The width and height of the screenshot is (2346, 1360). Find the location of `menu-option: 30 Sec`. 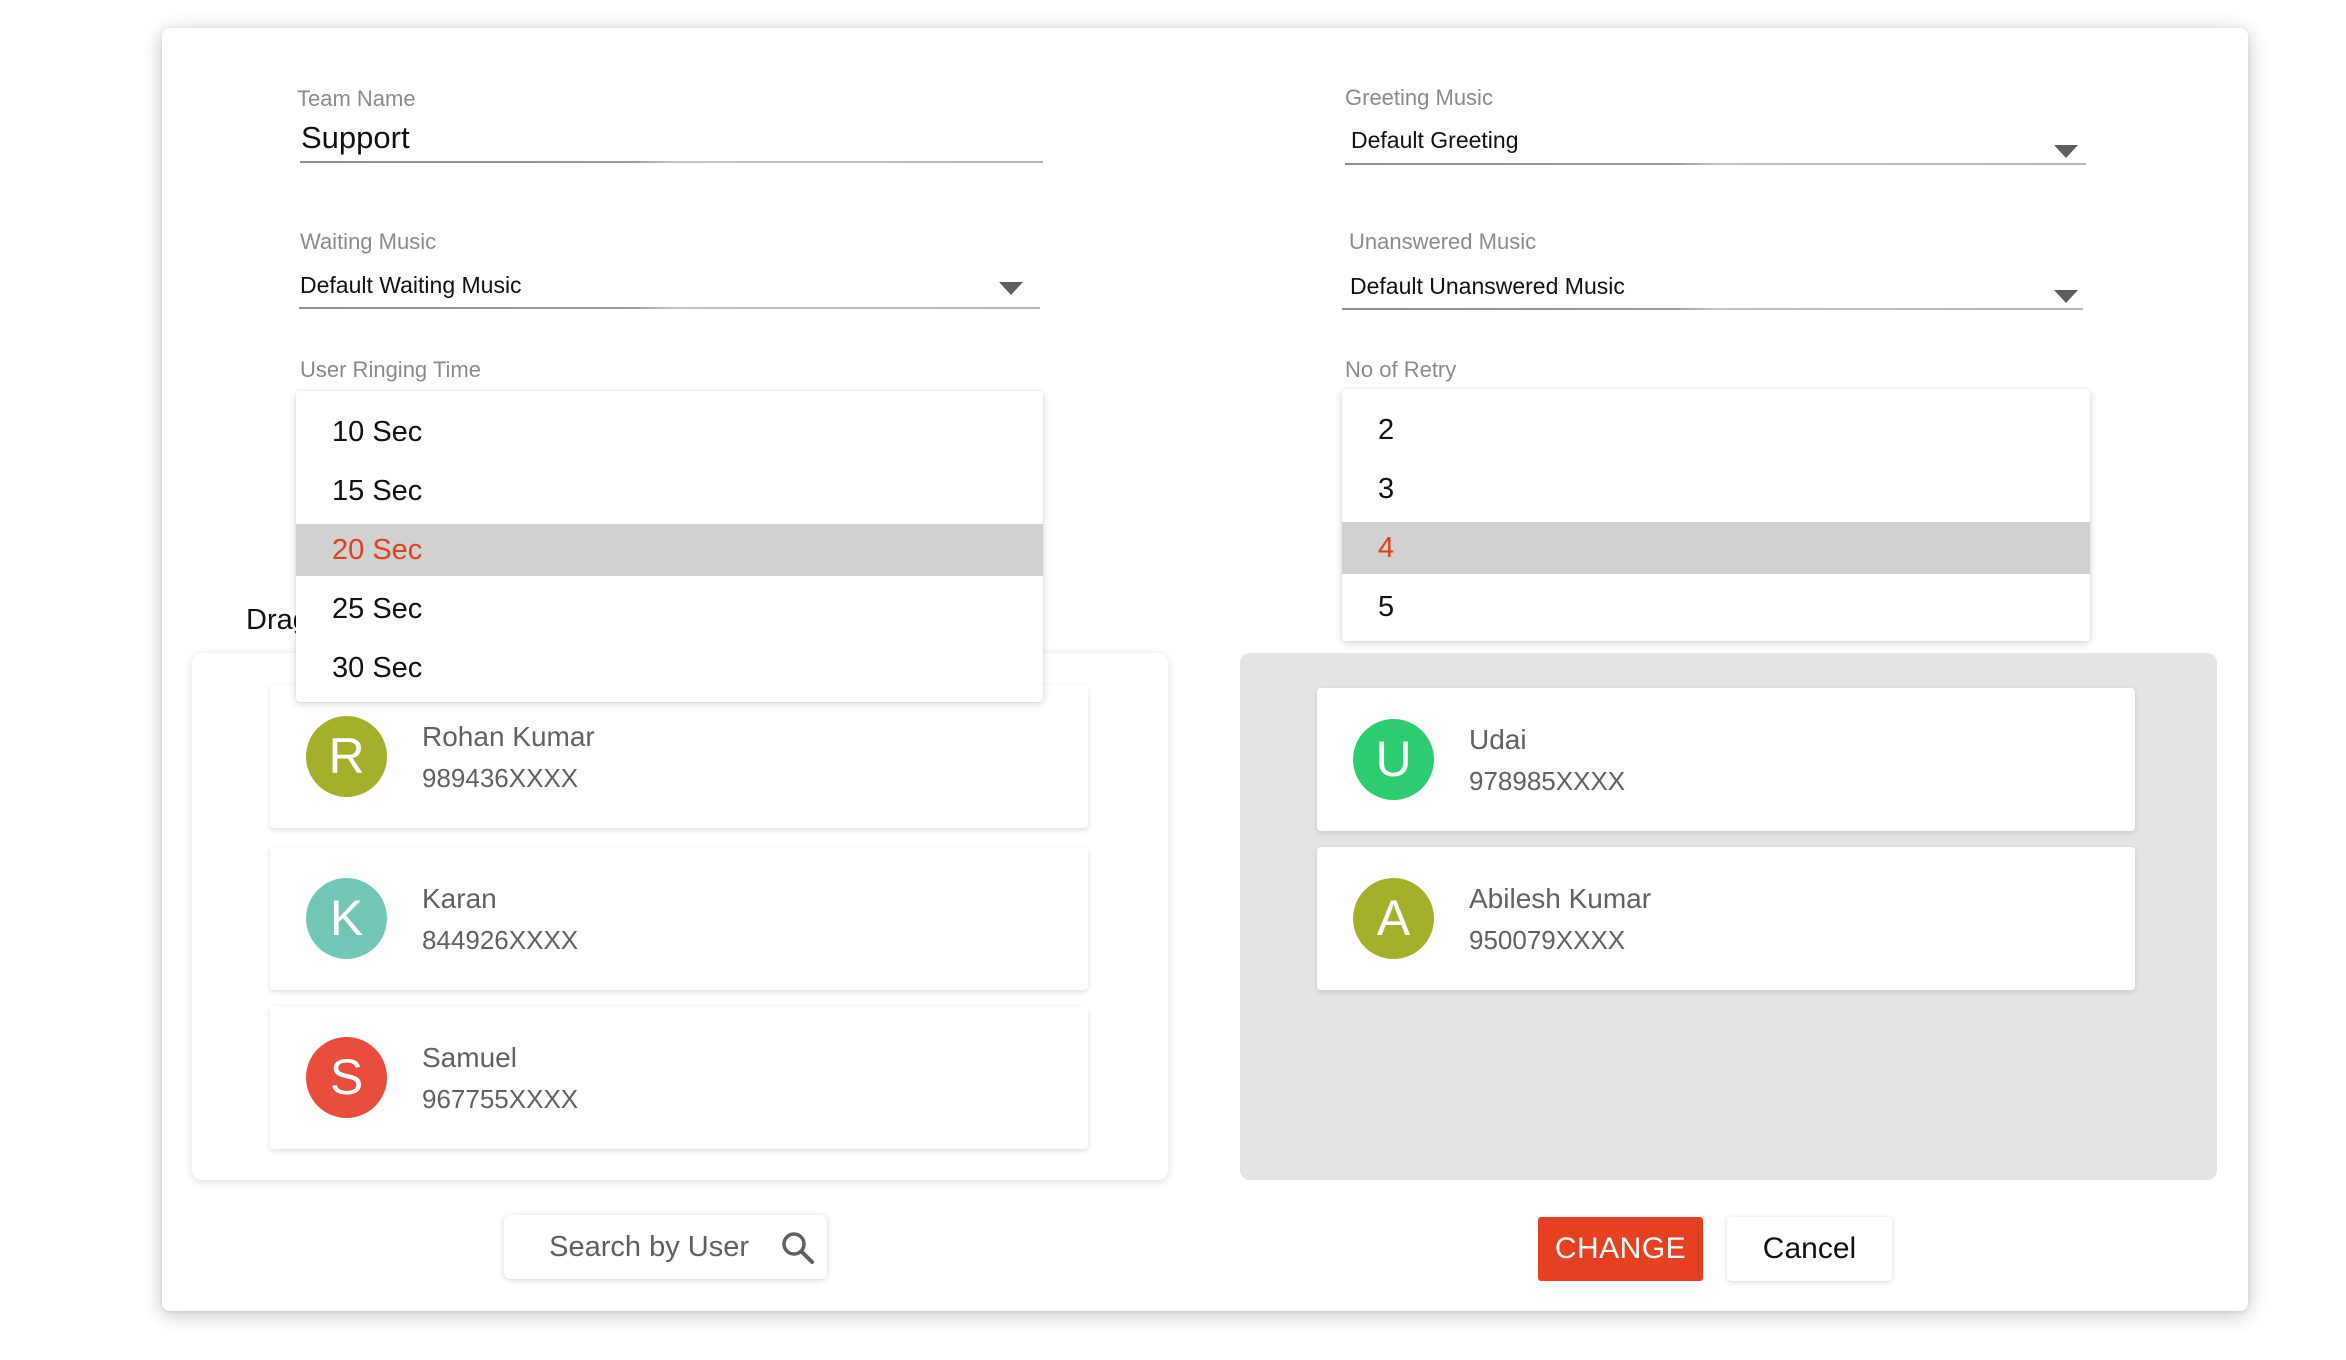

menu-option: 30 Sec is located at coordinates (669, 668).